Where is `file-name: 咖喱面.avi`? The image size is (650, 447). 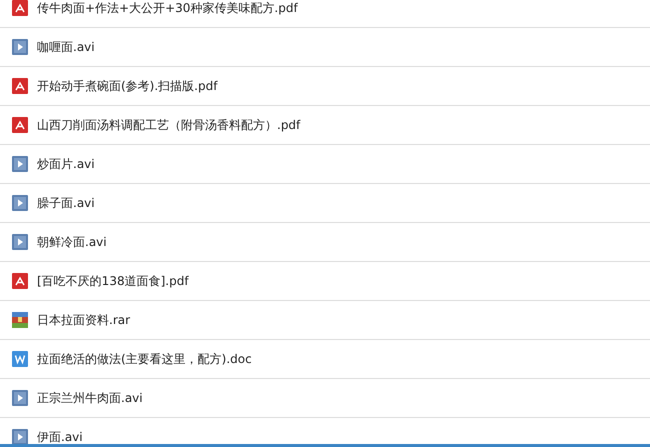 file-name: 咖喱面.avi is located at coordinates (66, 47).